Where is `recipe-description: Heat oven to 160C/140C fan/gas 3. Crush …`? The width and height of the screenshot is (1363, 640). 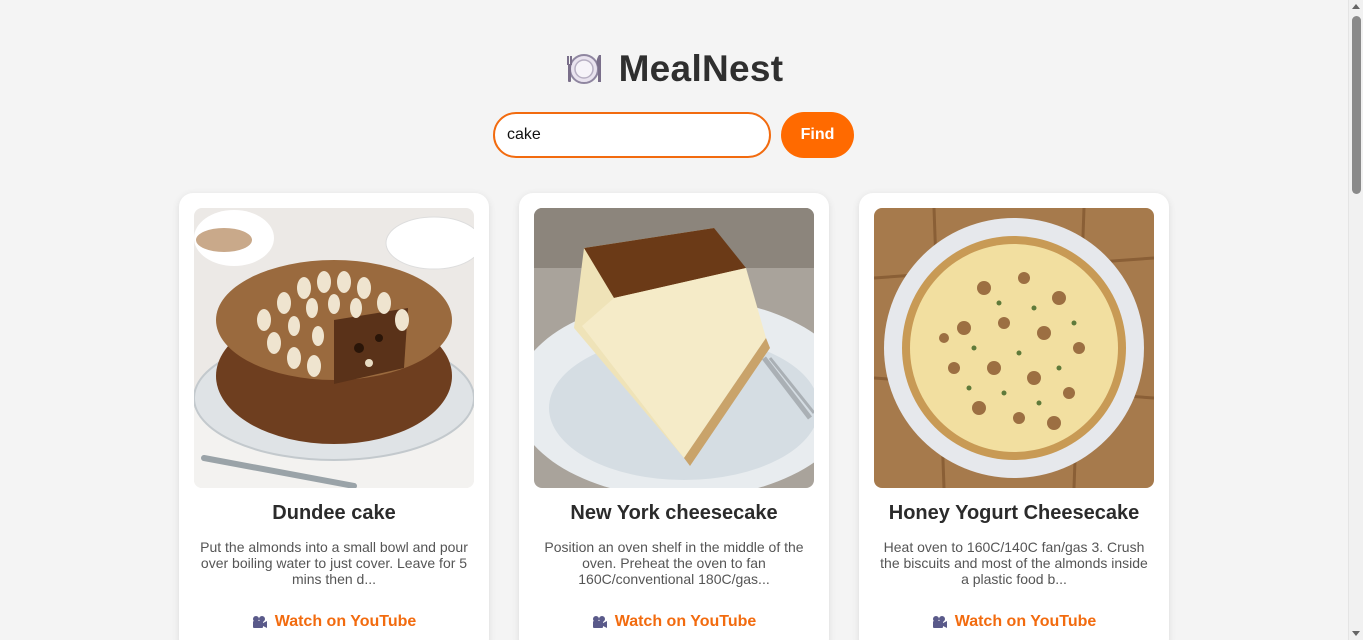 recipe-description: Heat oven to 160C/140C fan/gas 3. Crush … is located at coordinates (1014, 563).